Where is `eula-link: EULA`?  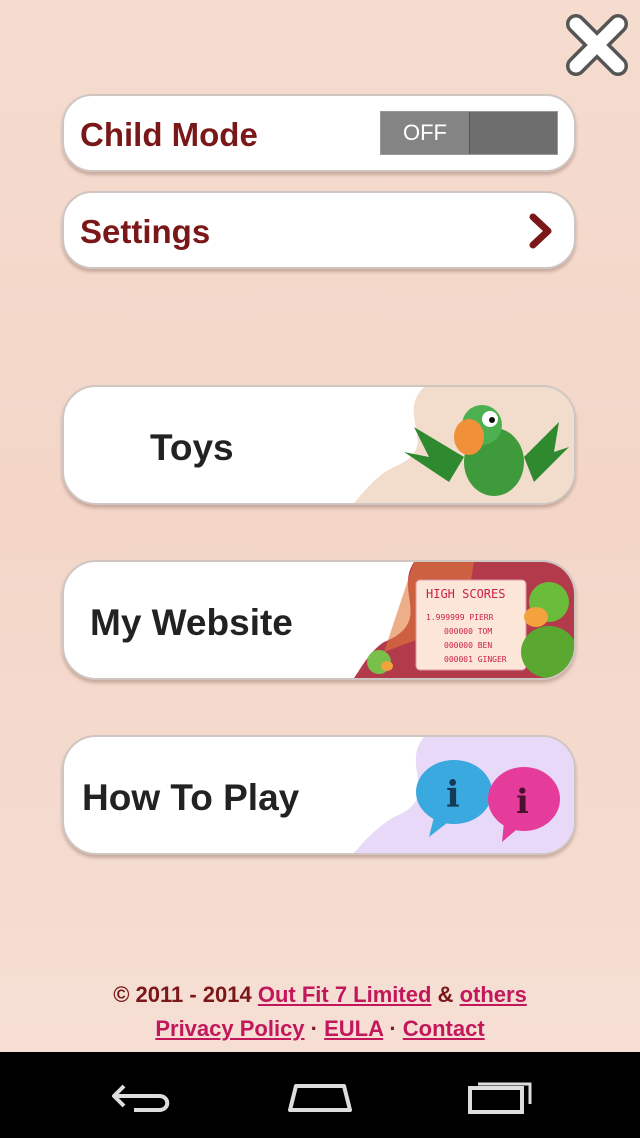 eula-link: EULA is located at coordinates (353, 1028).